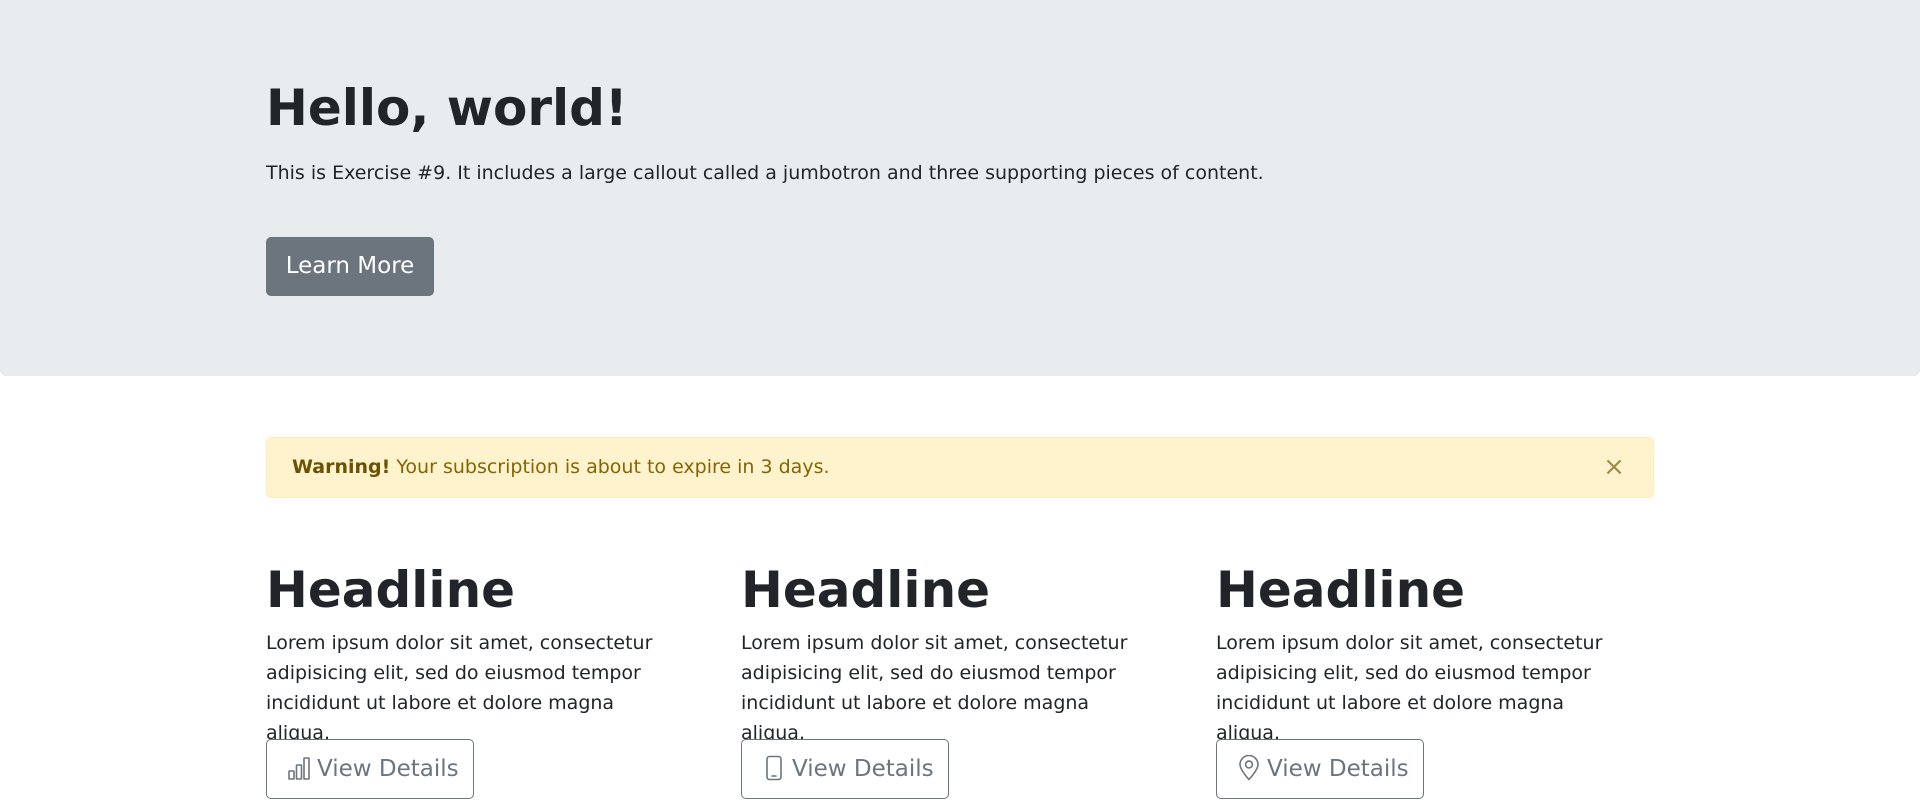 This screenshot has height=800, width=1920. I want to click on phone-icon, so click(774, 768).